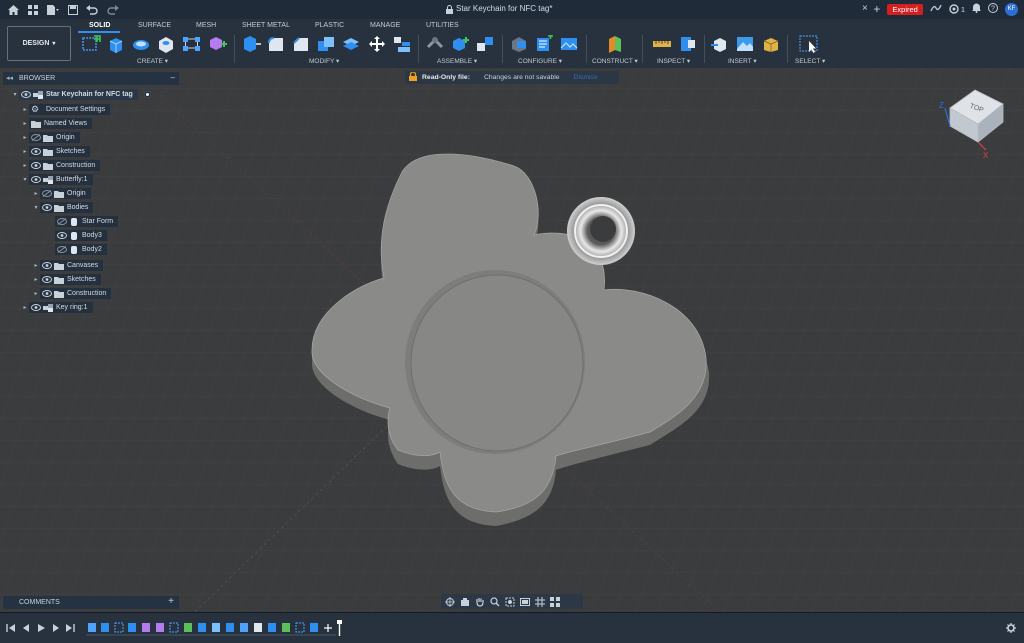 The height and width of the screenshot is (643, 1024). I want to click on tree-item-key-ring: ▸ Key ring:1, so click(57, 307).